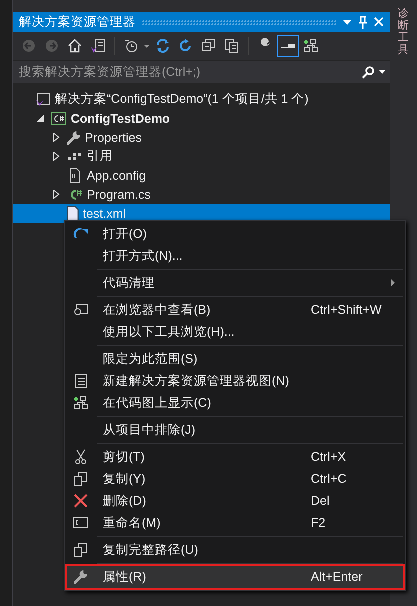  What do you see at coordinates (201, 72) in the screenshot?
I see `search-field: 搜索解决方案资源管理器(Ctrl+;)` at bounding box center [201, 72].